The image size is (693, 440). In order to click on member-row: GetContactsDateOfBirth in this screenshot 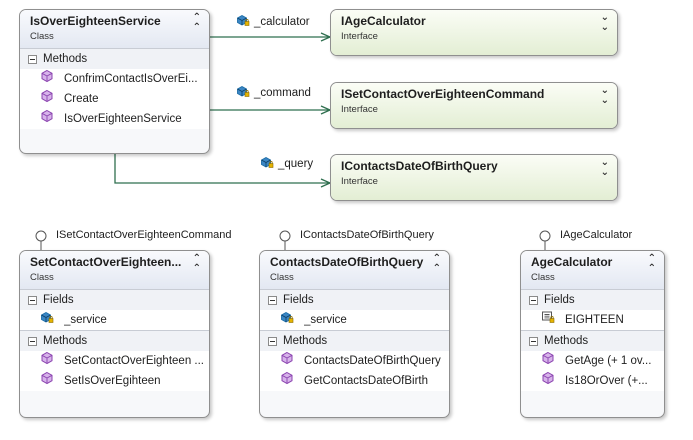, I will do `click(354, 381)`.